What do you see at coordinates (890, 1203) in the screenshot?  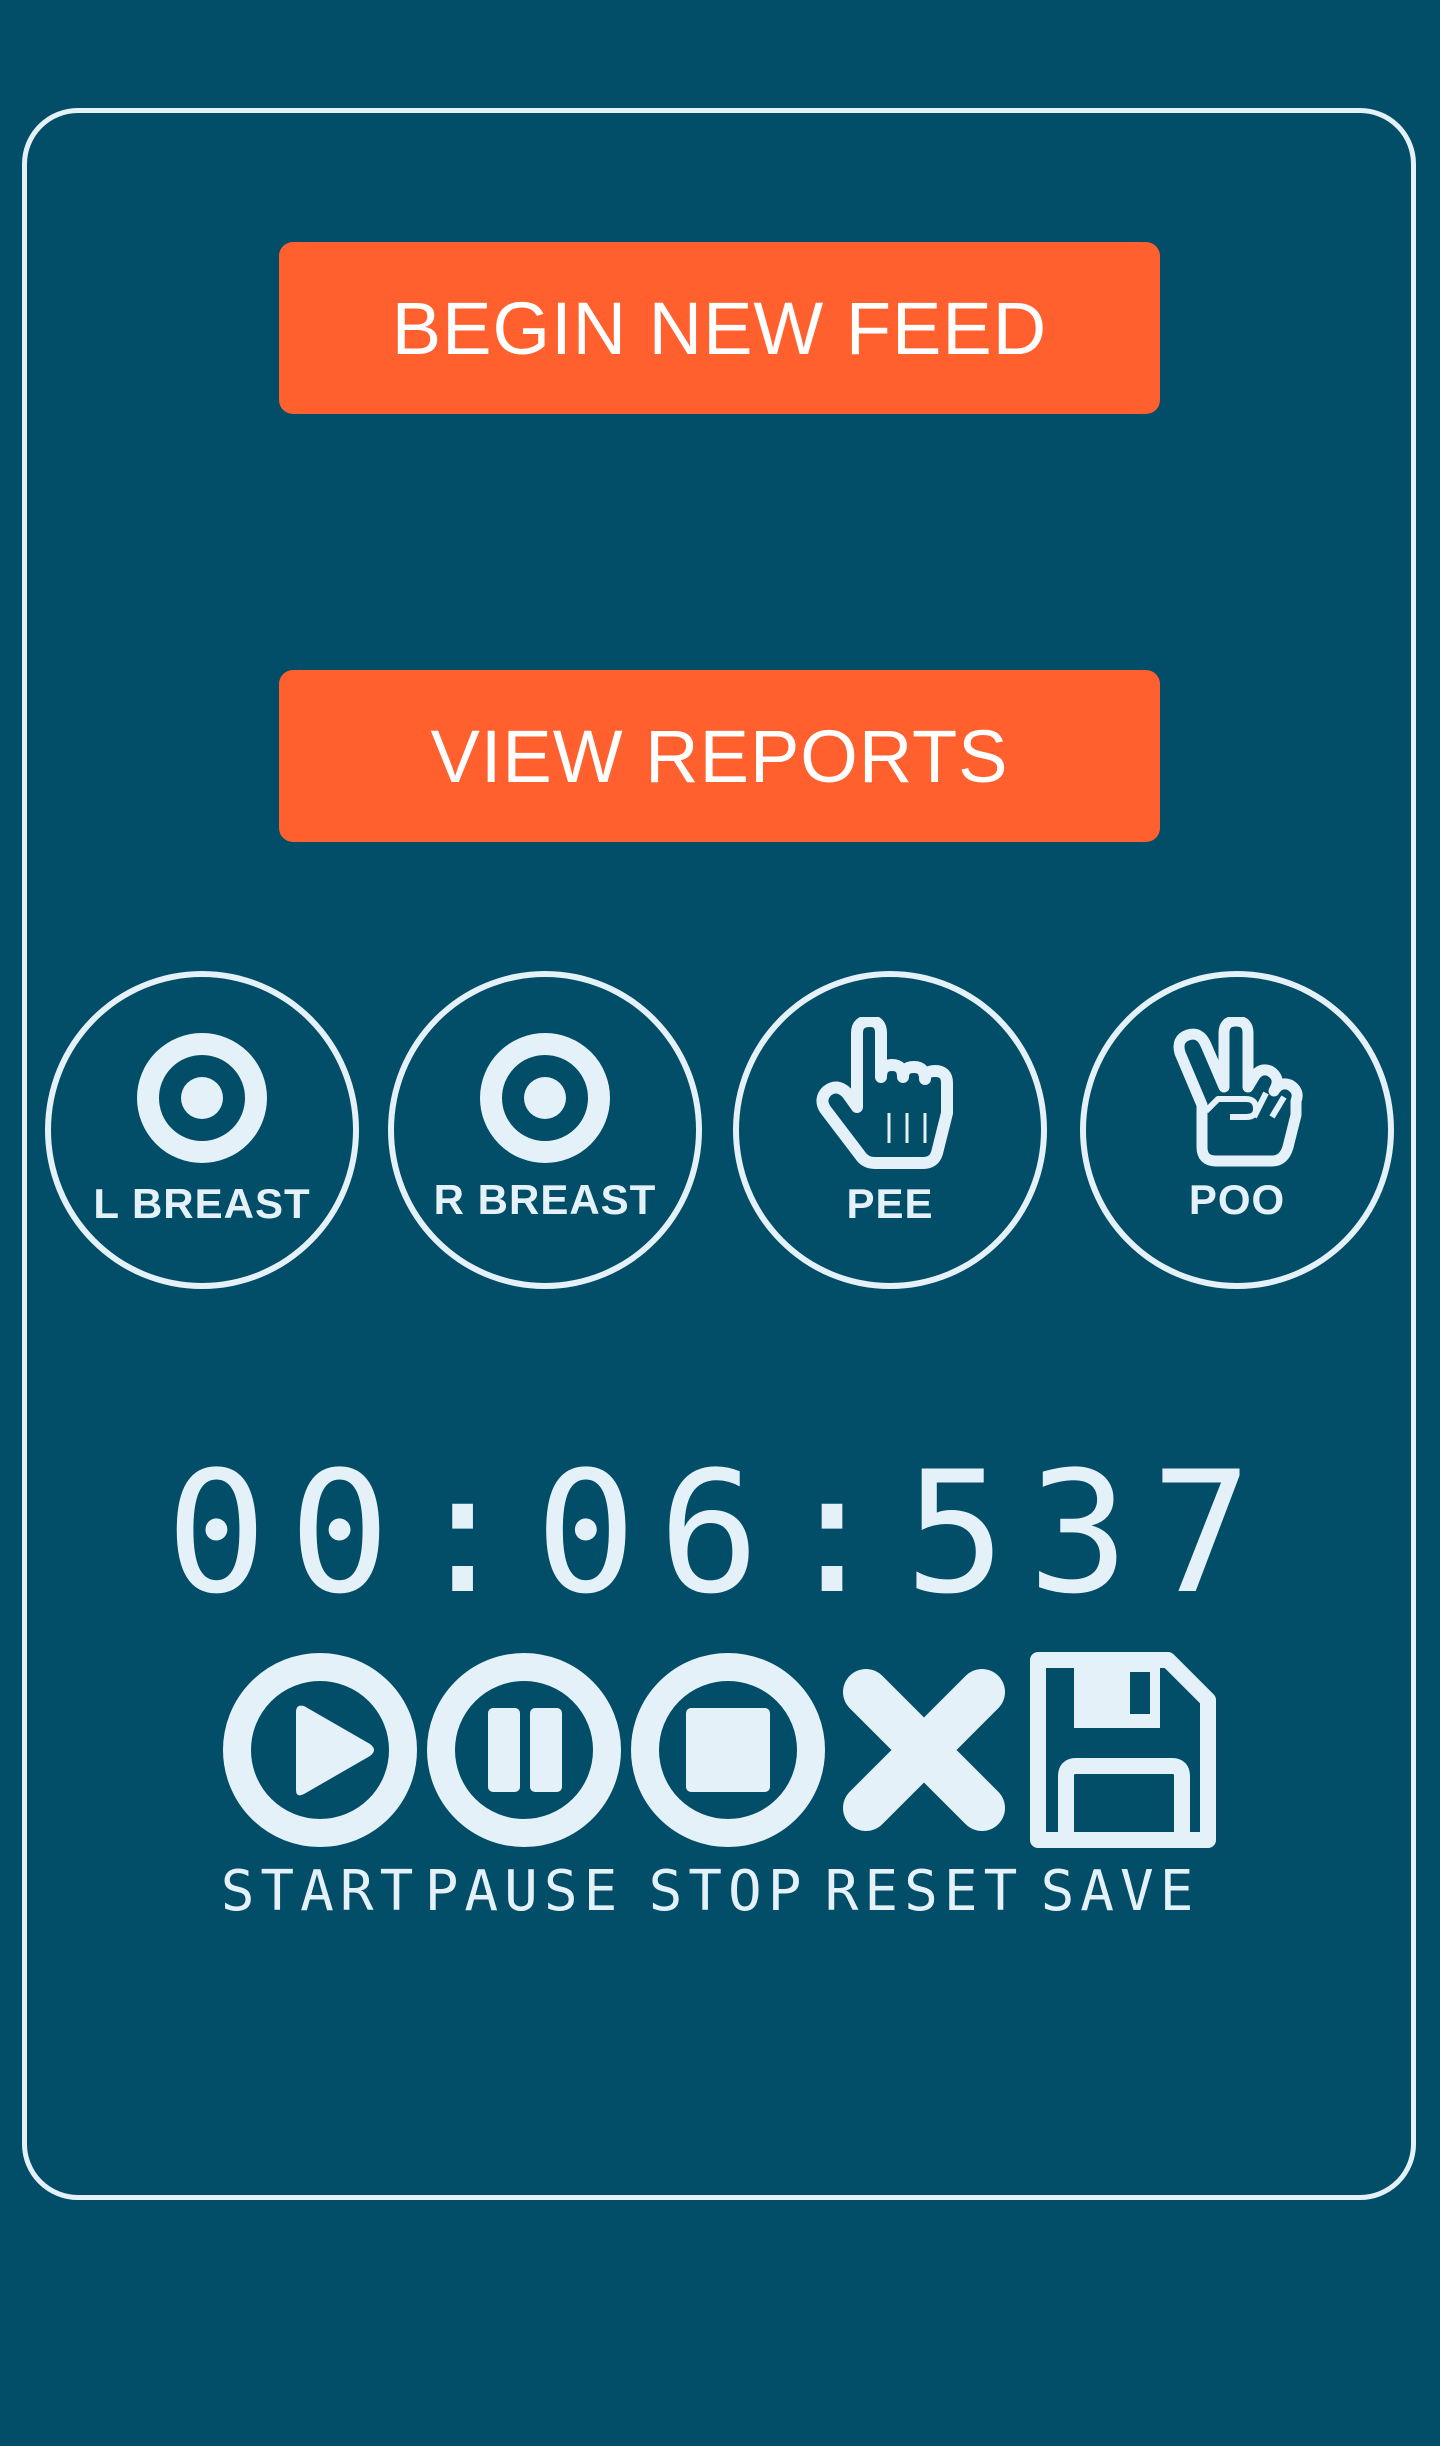 I see `pee-label: PEE` at bounding box center [890, 1203].